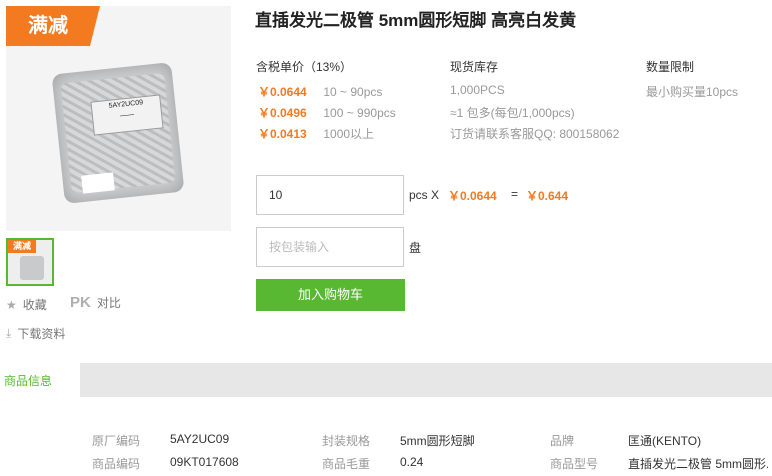 This screenshot has width=772, height=476. Describe the element at coordinates (359, 113) in the screenshot. I see `tier-range: 100 ~ 990pcs` at that location.